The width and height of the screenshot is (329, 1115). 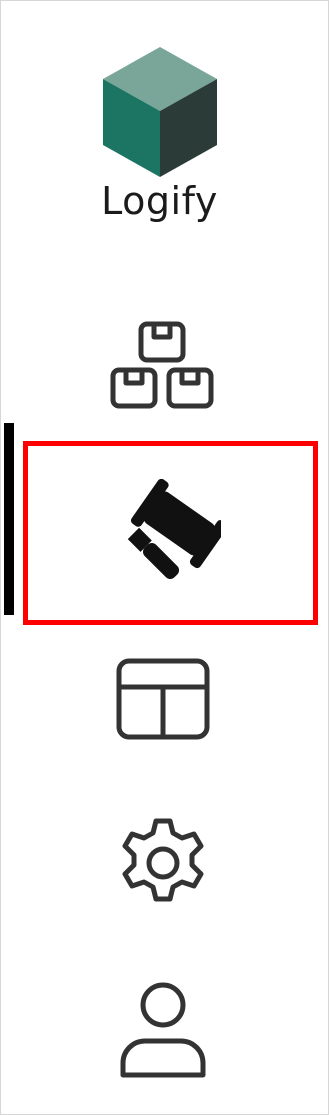 I want to click on nav-item-layout, so click(x=170, y=701).